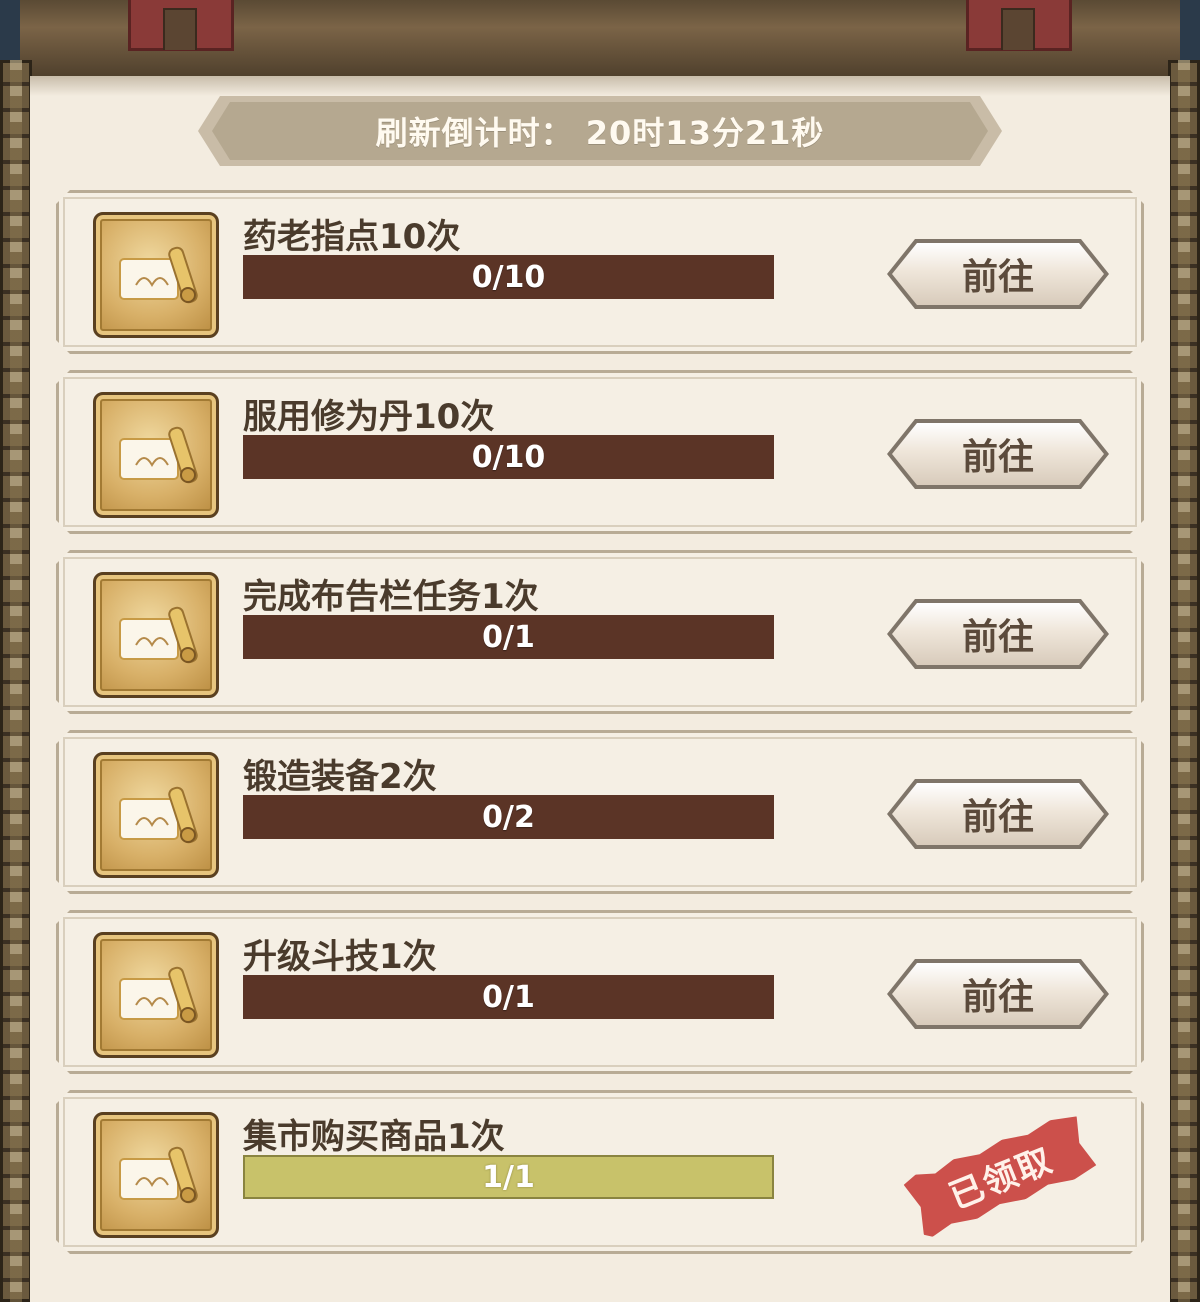 The width and height of the screenshot is (1200, 1302). I want to click on task-progress-text: 0/2, so click(508, 817).